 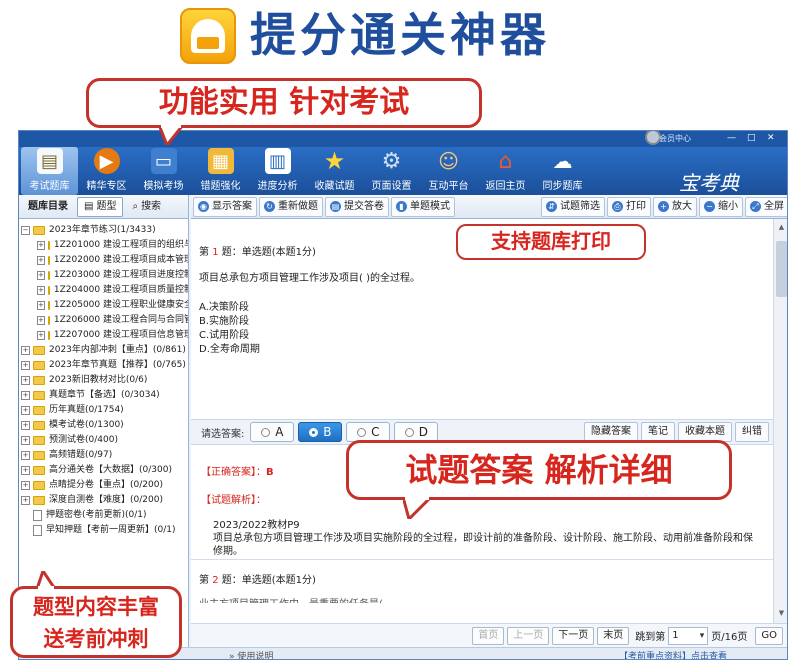 What do you see at coordinates (539, 479) in the screenshot?
I see `callout-answer: 试题答案 解析详细` at bounding box center [539, 479].